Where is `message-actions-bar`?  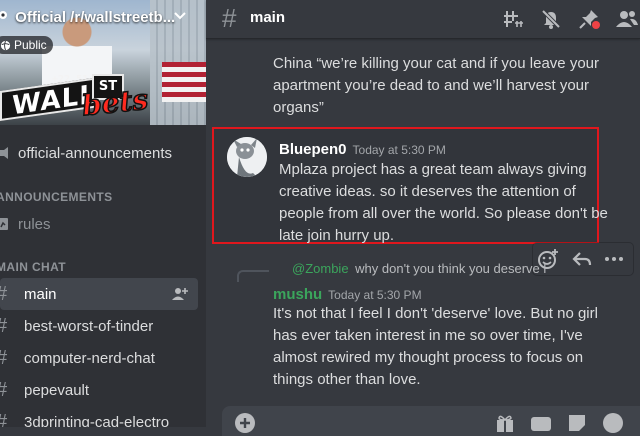
message-actions-bar is located at coordinates (583, 259).